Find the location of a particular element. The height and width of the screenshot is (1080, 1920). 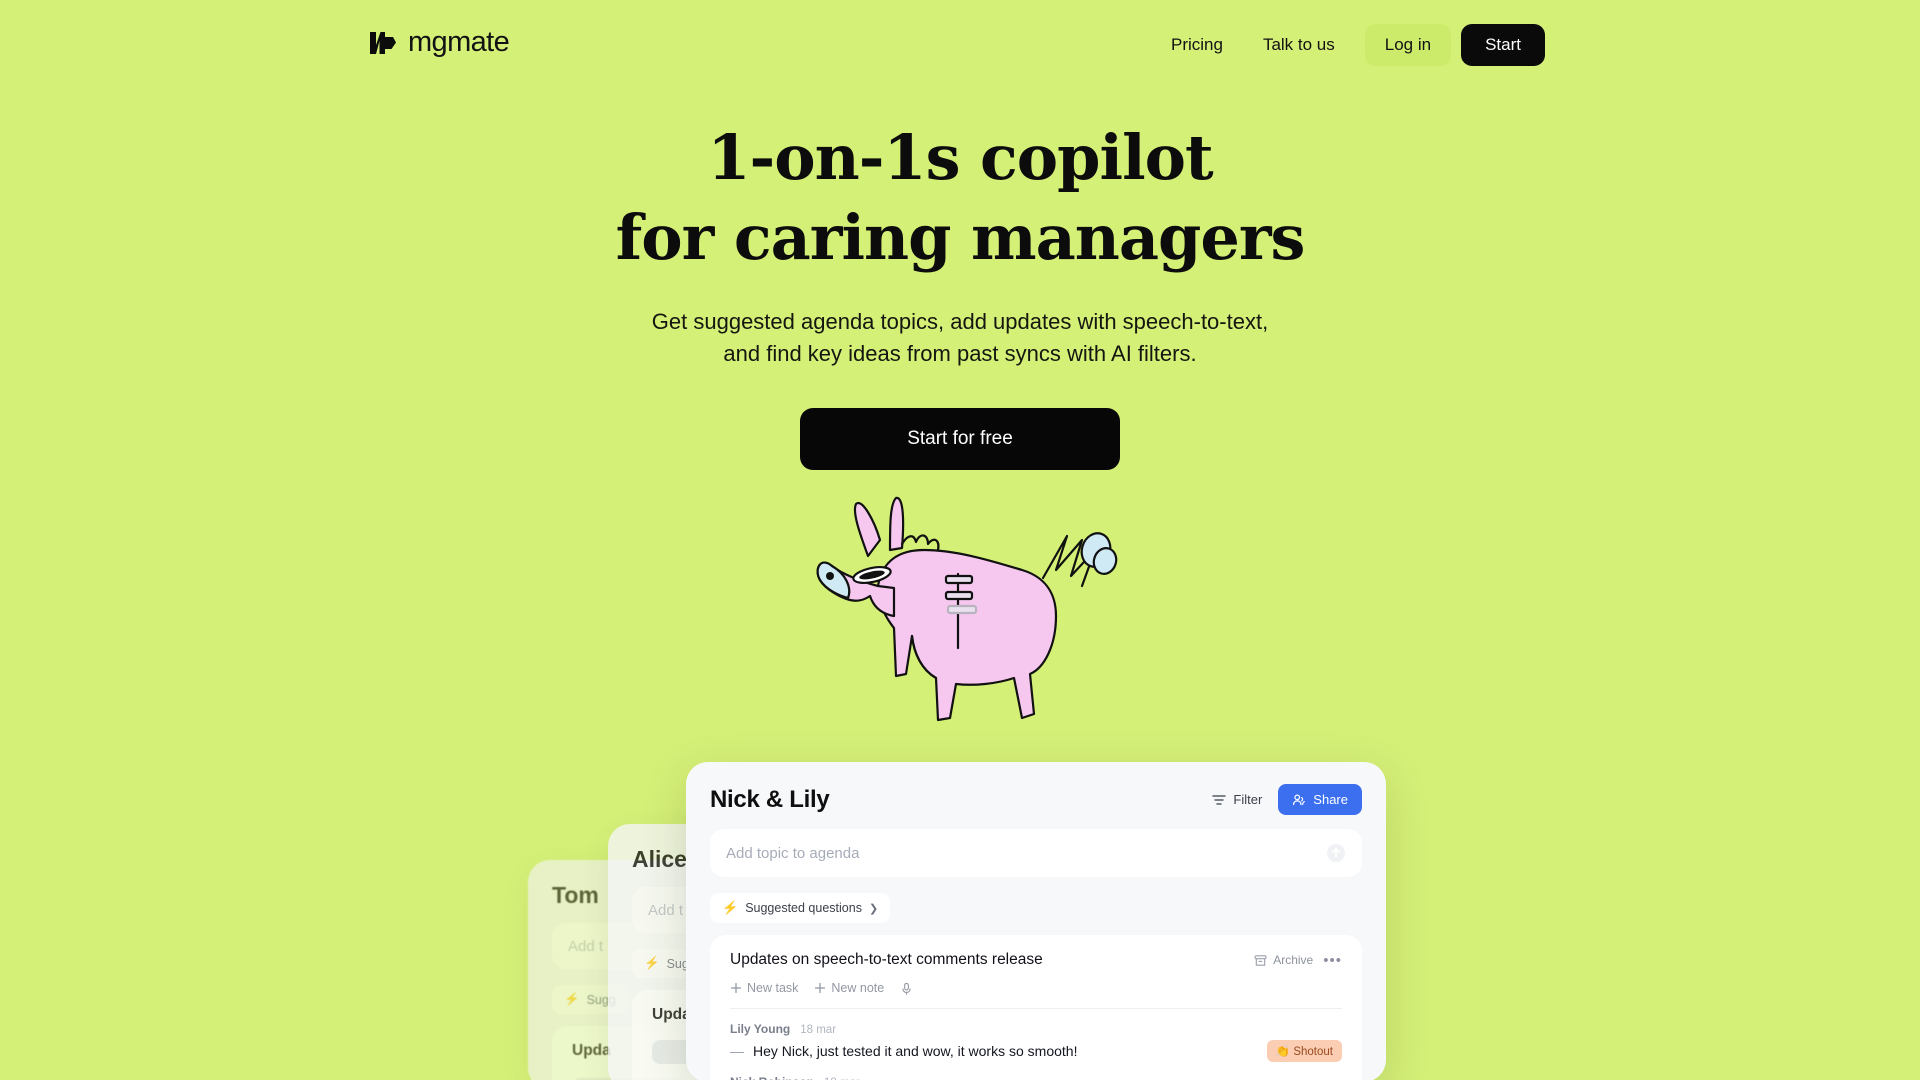

share-button: Share is located at coordinates (1320, 799).